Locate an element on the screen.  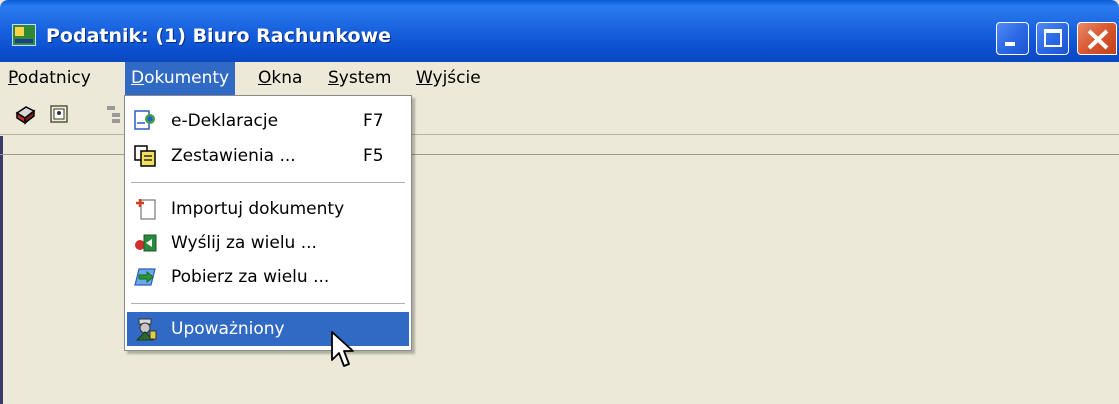
authorized-person-icon is located at coordinates (146, 329).